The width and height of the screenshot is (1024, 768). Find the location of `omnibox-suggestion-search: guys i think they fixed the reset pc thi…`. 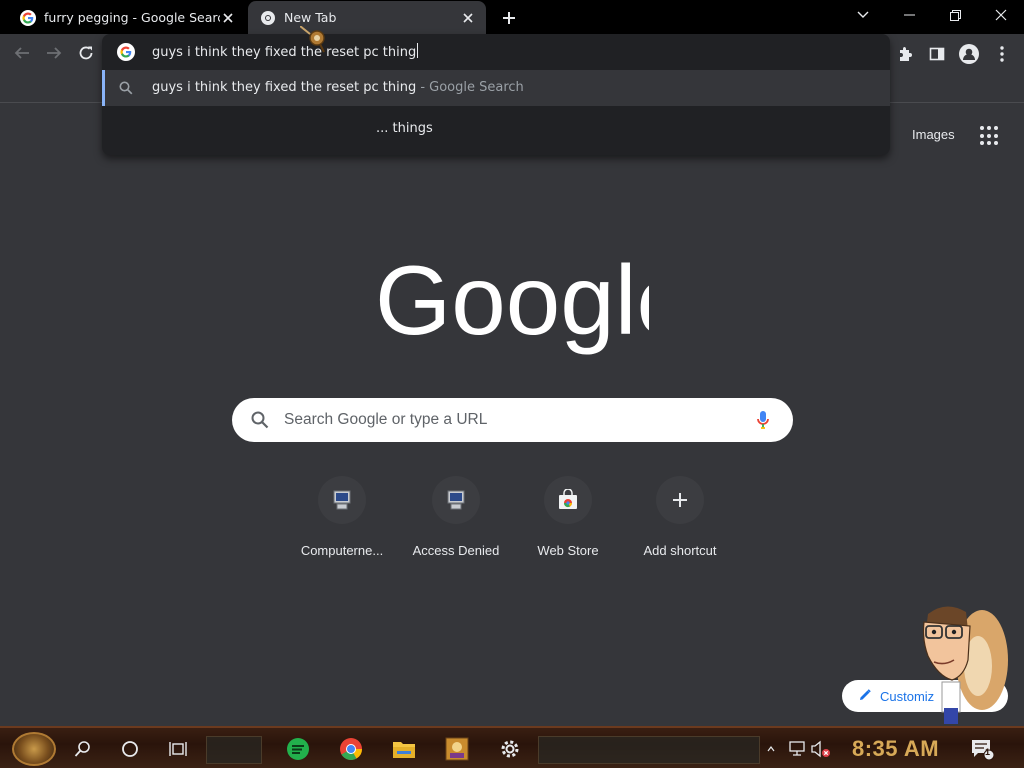

omnibox-suggestion-search: guys i think they fixed the reset pc thi… is located at coordinates (496, 88).